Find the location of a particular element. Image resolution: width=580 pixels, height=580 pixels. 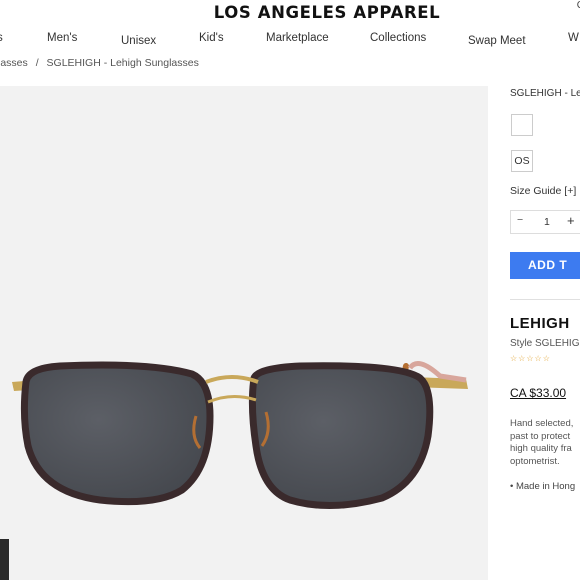

nav-item-kids: Kid's is located at coordinates (211, 38).